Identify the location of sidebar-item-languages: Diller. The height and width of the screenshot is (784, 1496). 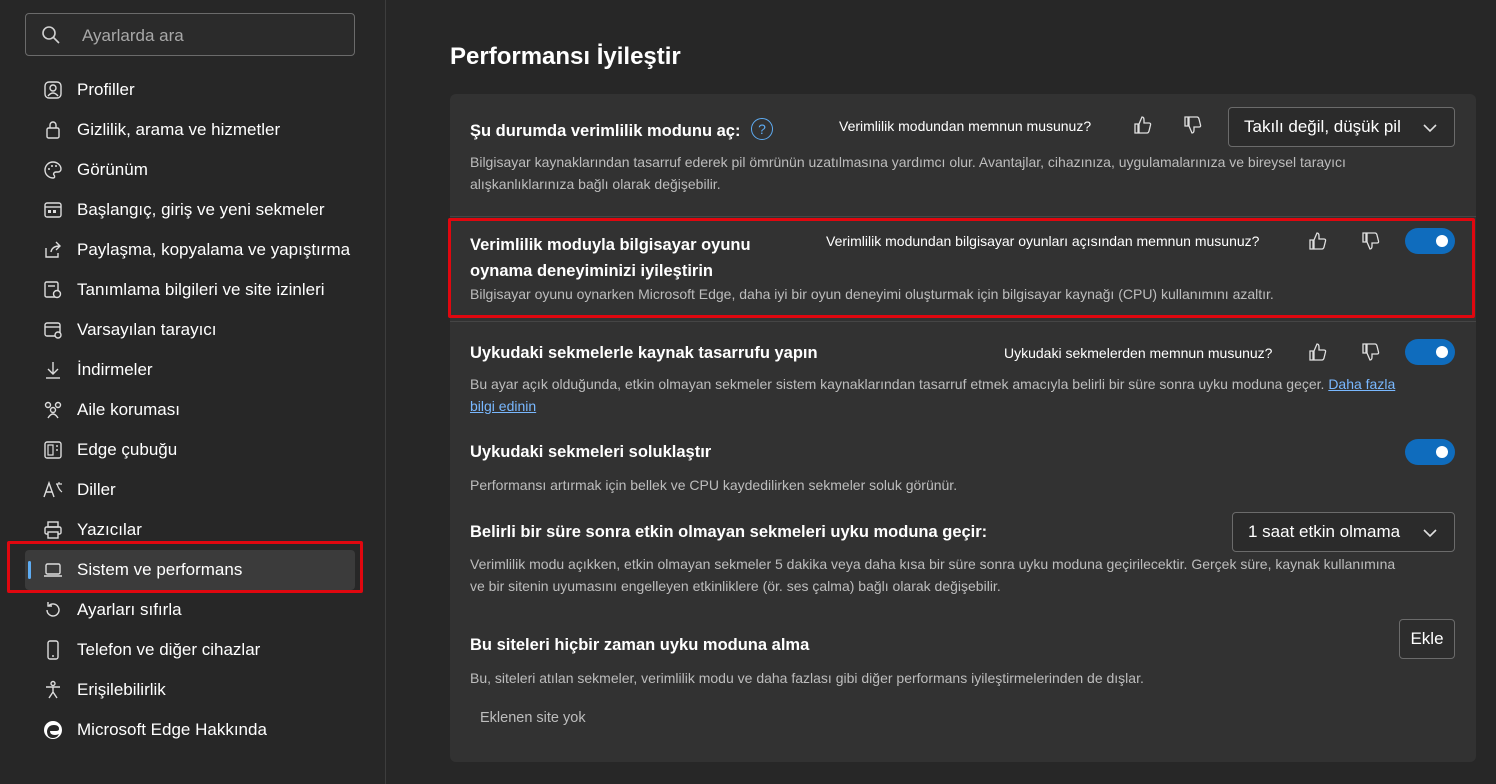
(190, 490).